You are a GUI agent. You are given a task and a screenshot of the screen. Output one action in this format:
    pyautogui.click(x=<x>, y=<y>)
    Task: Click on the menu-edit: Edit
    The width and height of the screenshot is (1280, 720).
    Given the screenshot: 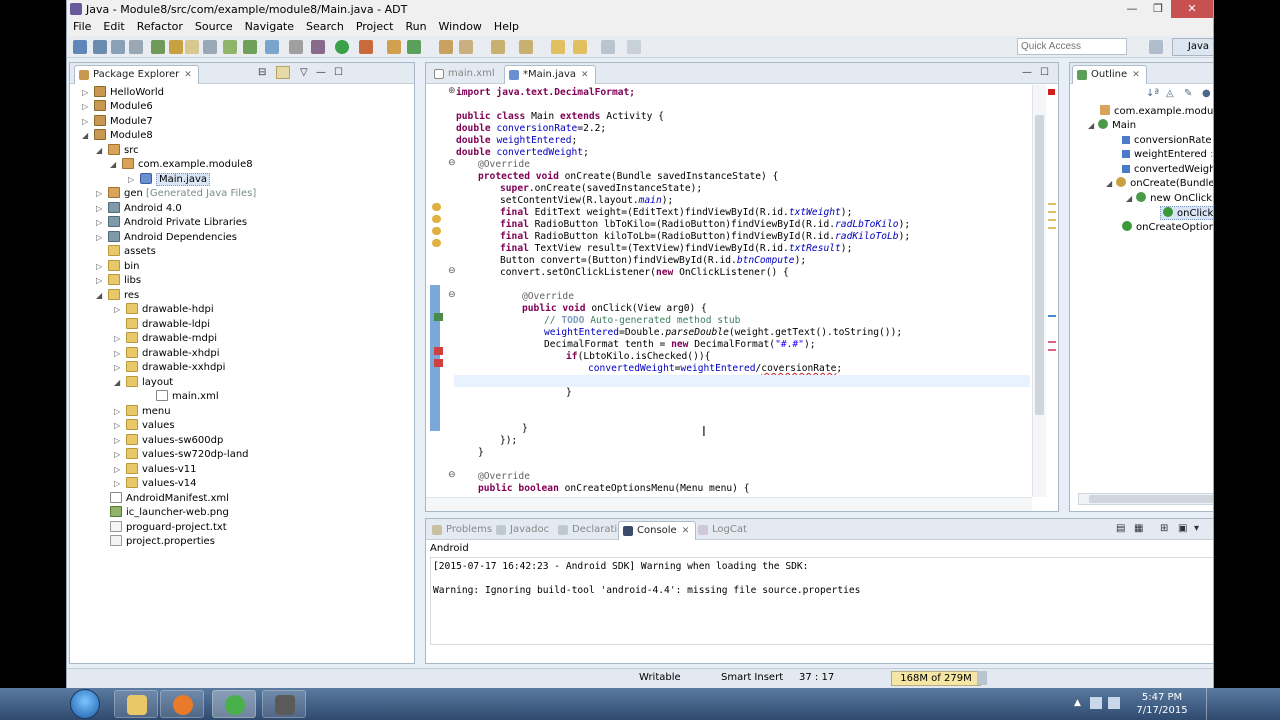 What is the action you would take?
    pyautogui.click(x=113, y=27)
    